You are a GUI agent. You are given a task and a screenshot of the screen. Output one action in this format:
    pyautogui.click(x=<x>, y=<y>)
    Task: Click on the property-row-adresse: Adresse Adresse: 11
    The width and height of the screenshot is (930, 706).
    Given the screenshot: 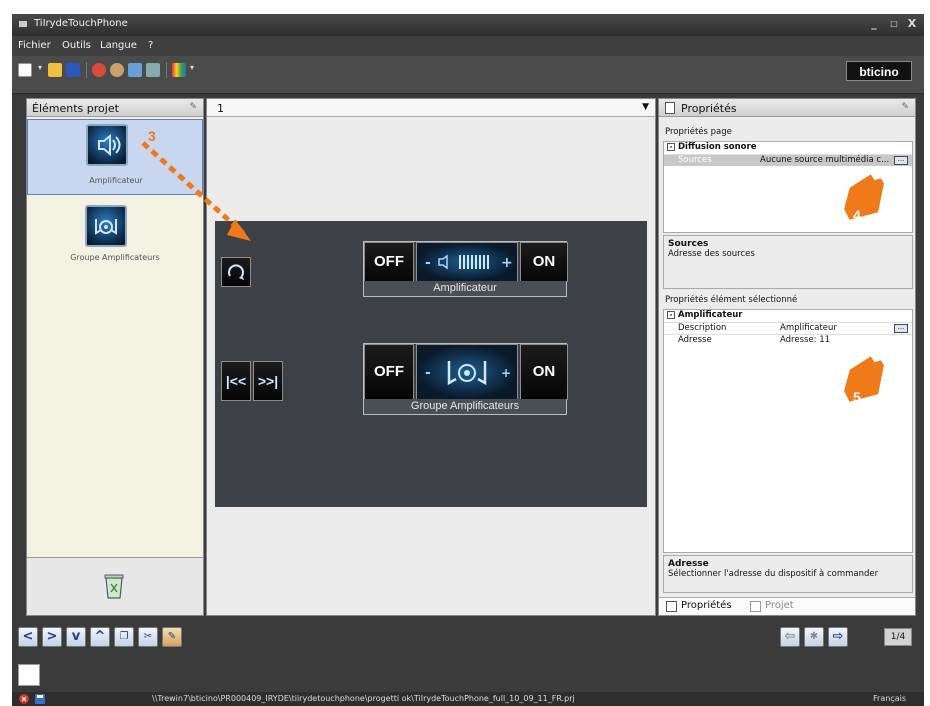 What is the action you would take?
    pyautogui.click(x=788, y=340)
    